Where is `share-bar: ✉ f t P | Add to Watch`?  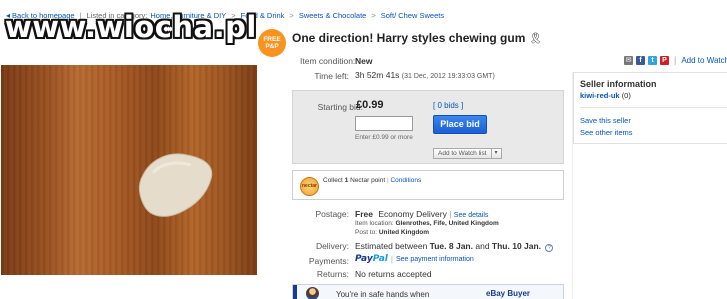
share-bar: ✉ f t P | Add to Watch is located at coordinates (675, 60).